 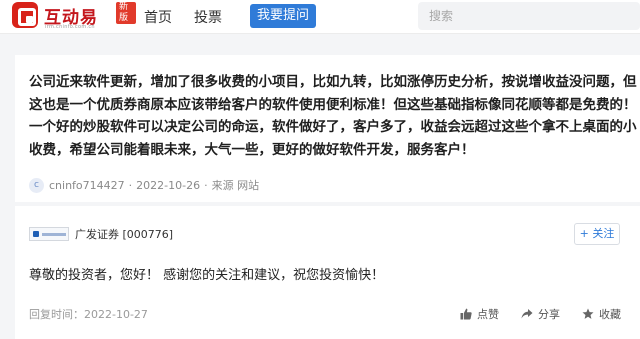 I want to click on answer-actions: 点赞 分享 收藏, so click(x=529, y=314).